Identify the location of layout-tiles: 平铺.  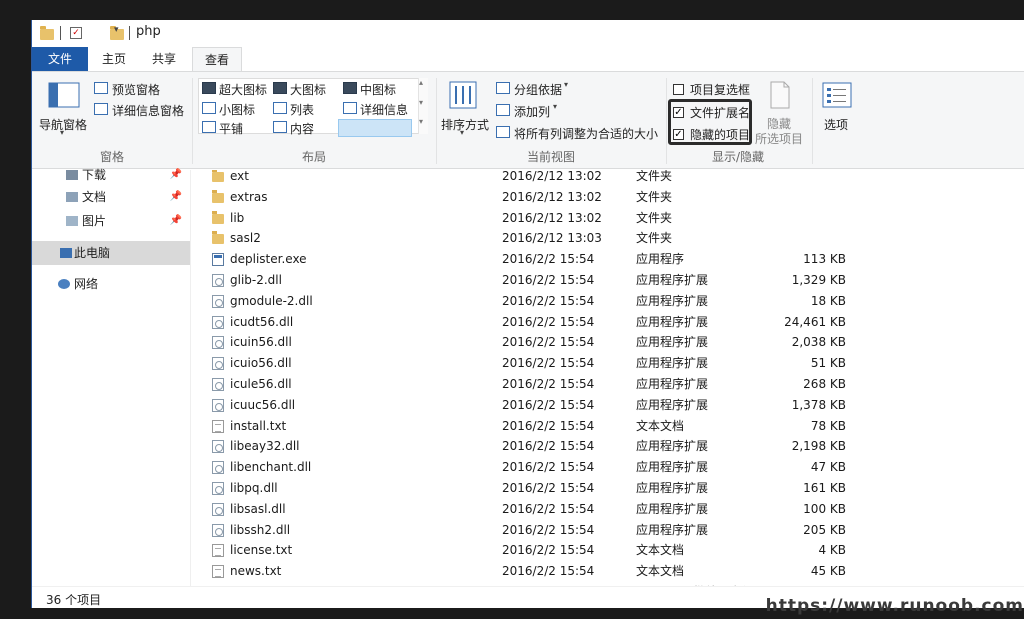
(231, 128).